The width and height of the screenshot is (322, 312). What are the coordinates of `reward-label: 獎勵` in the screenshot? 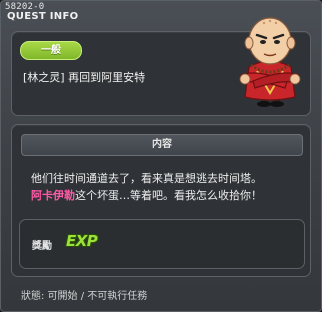 It's located at (42, 246).